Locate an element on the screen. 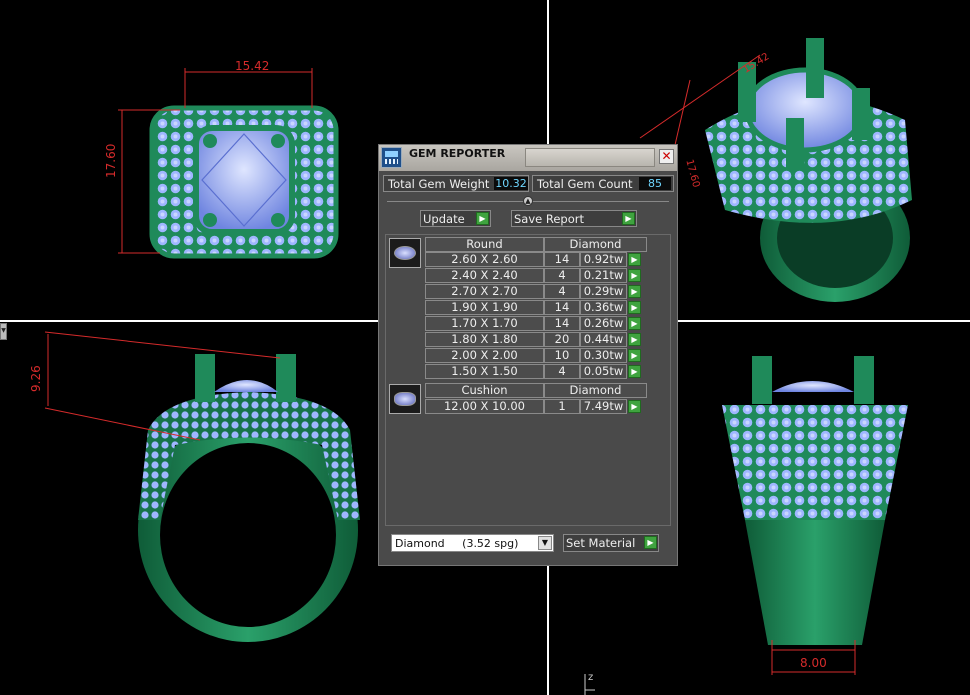  cushion-gem-icon is located at coordinates (405, 399).